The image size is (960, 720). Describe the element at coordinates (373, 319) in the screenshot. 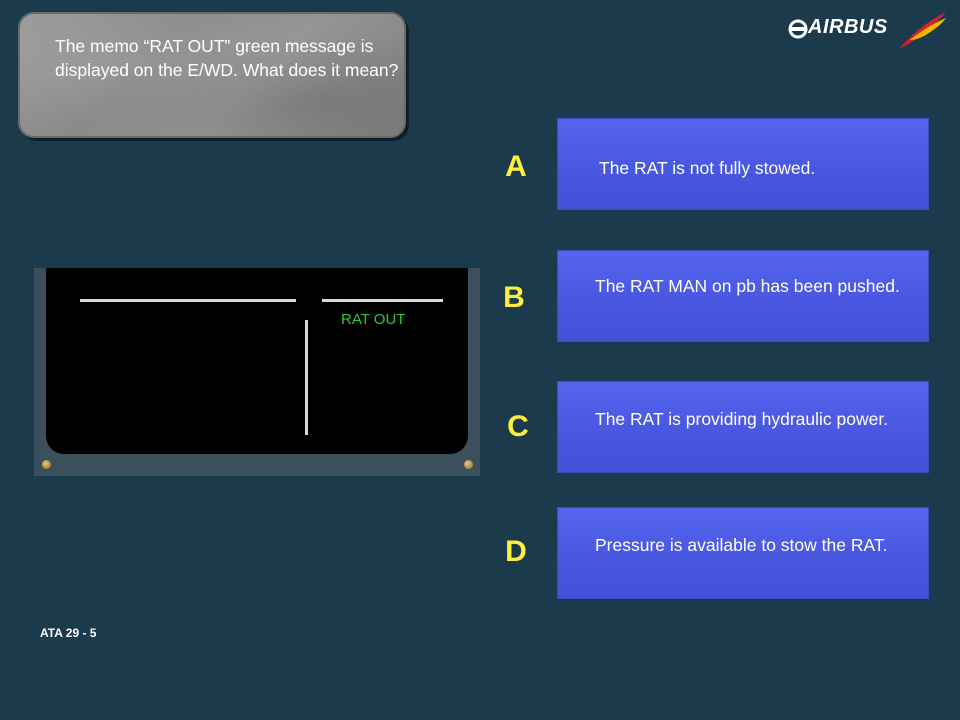

I see `rat-out-memo: RAT OUT` at that location.